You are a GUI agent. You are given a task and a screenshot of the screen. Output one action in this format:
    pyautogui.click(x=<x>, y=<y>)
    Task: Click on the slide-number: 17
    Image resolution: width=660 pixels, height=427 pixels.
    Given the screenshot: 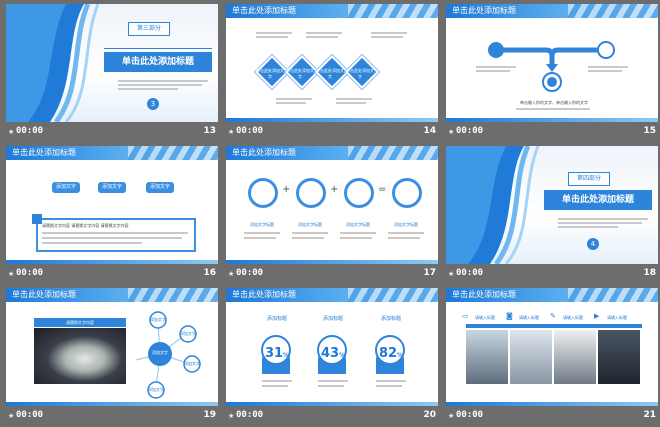 What is the action you would take?
    pyautogui.click(x=429, y=273)
    